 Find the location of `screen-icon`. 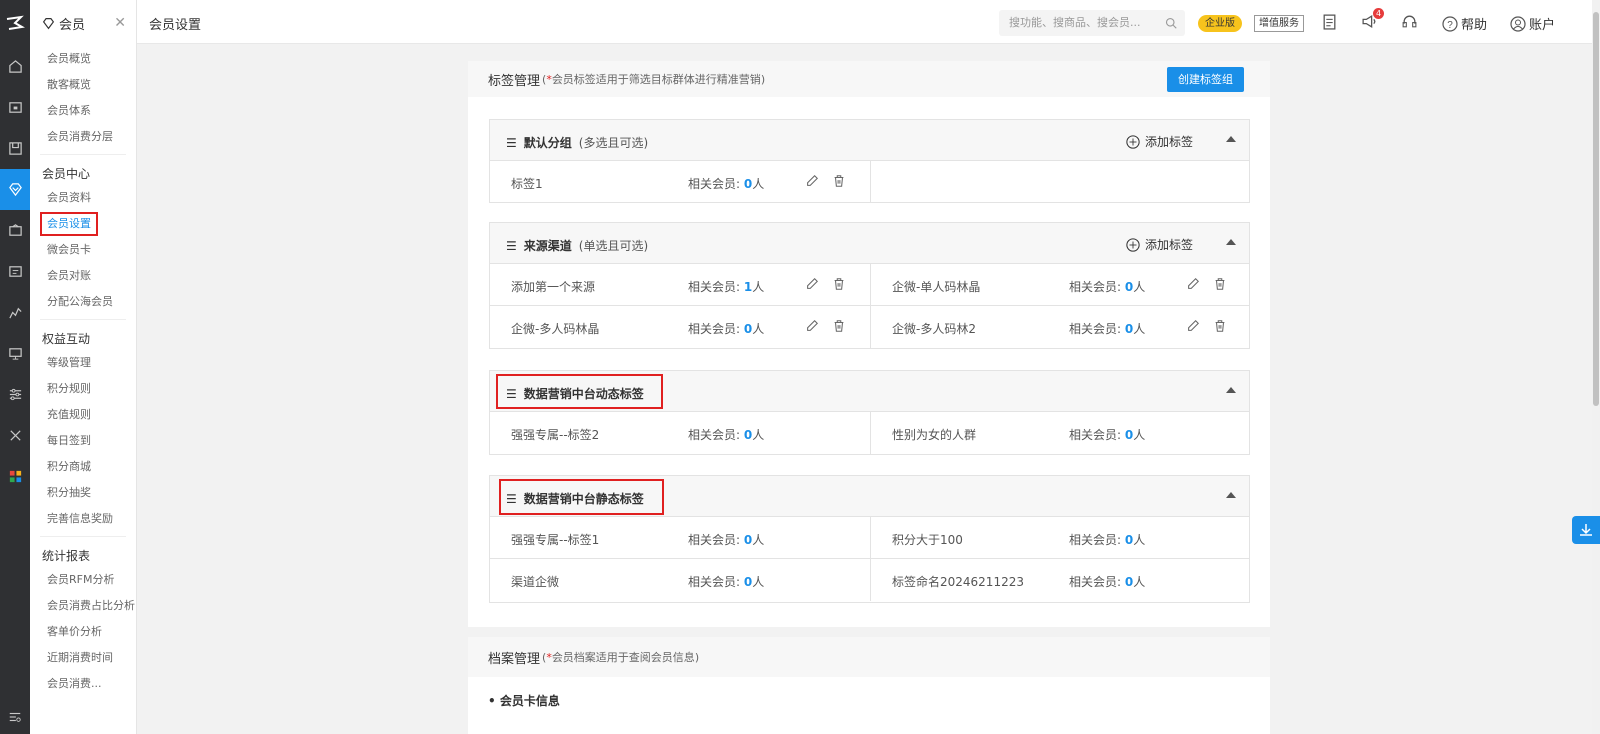

screen-icon is located at coordinates (15, 353).